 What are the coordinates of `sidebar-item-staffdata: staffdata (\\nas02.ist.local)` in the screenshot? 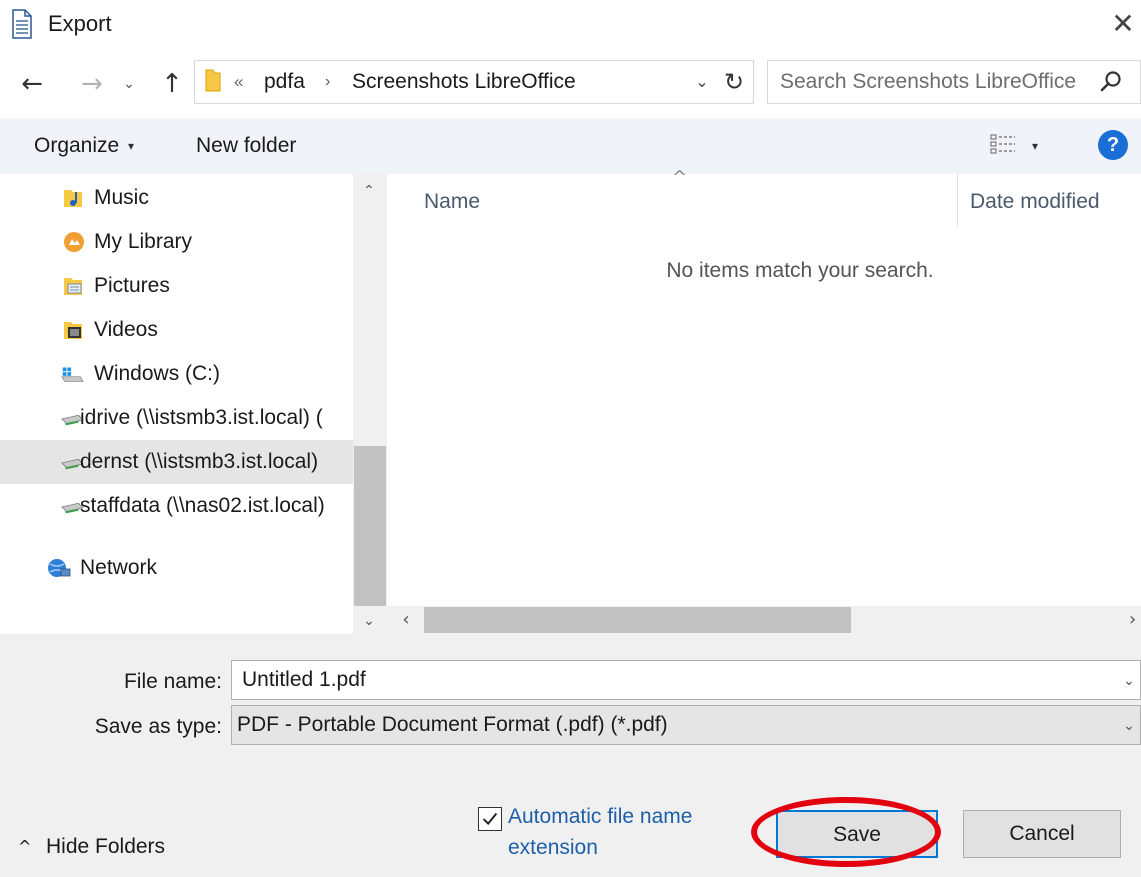 It's located at (176, 506).